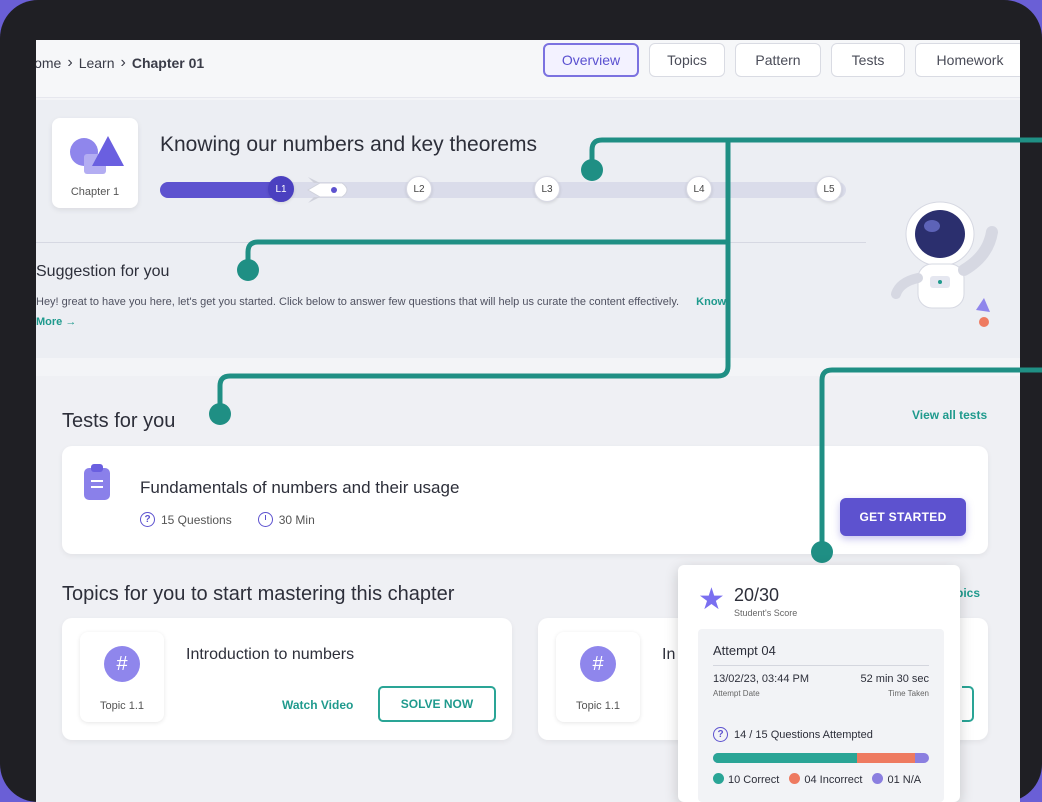  I want to click on star-icon: ★, so click(711, 599).